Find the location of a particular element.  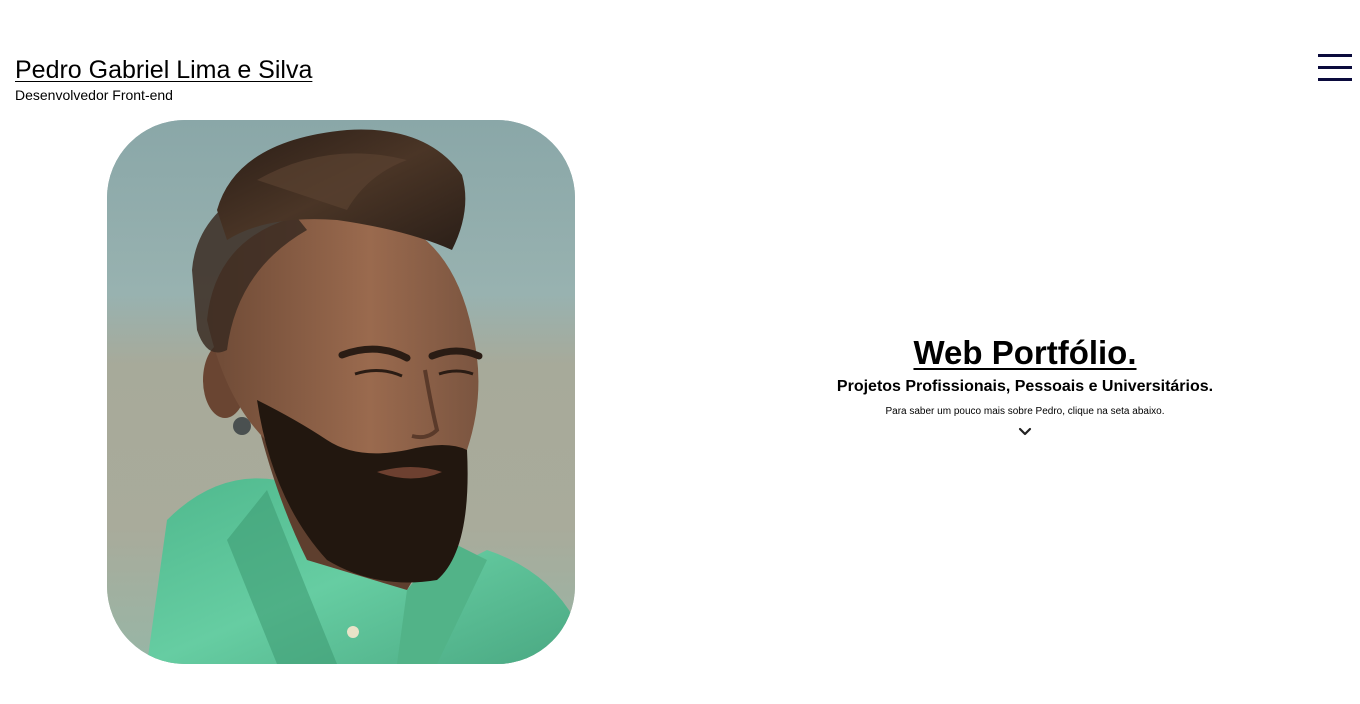

brand-role: Desenvolvedor Front-end is located at coordinates (94, 95).